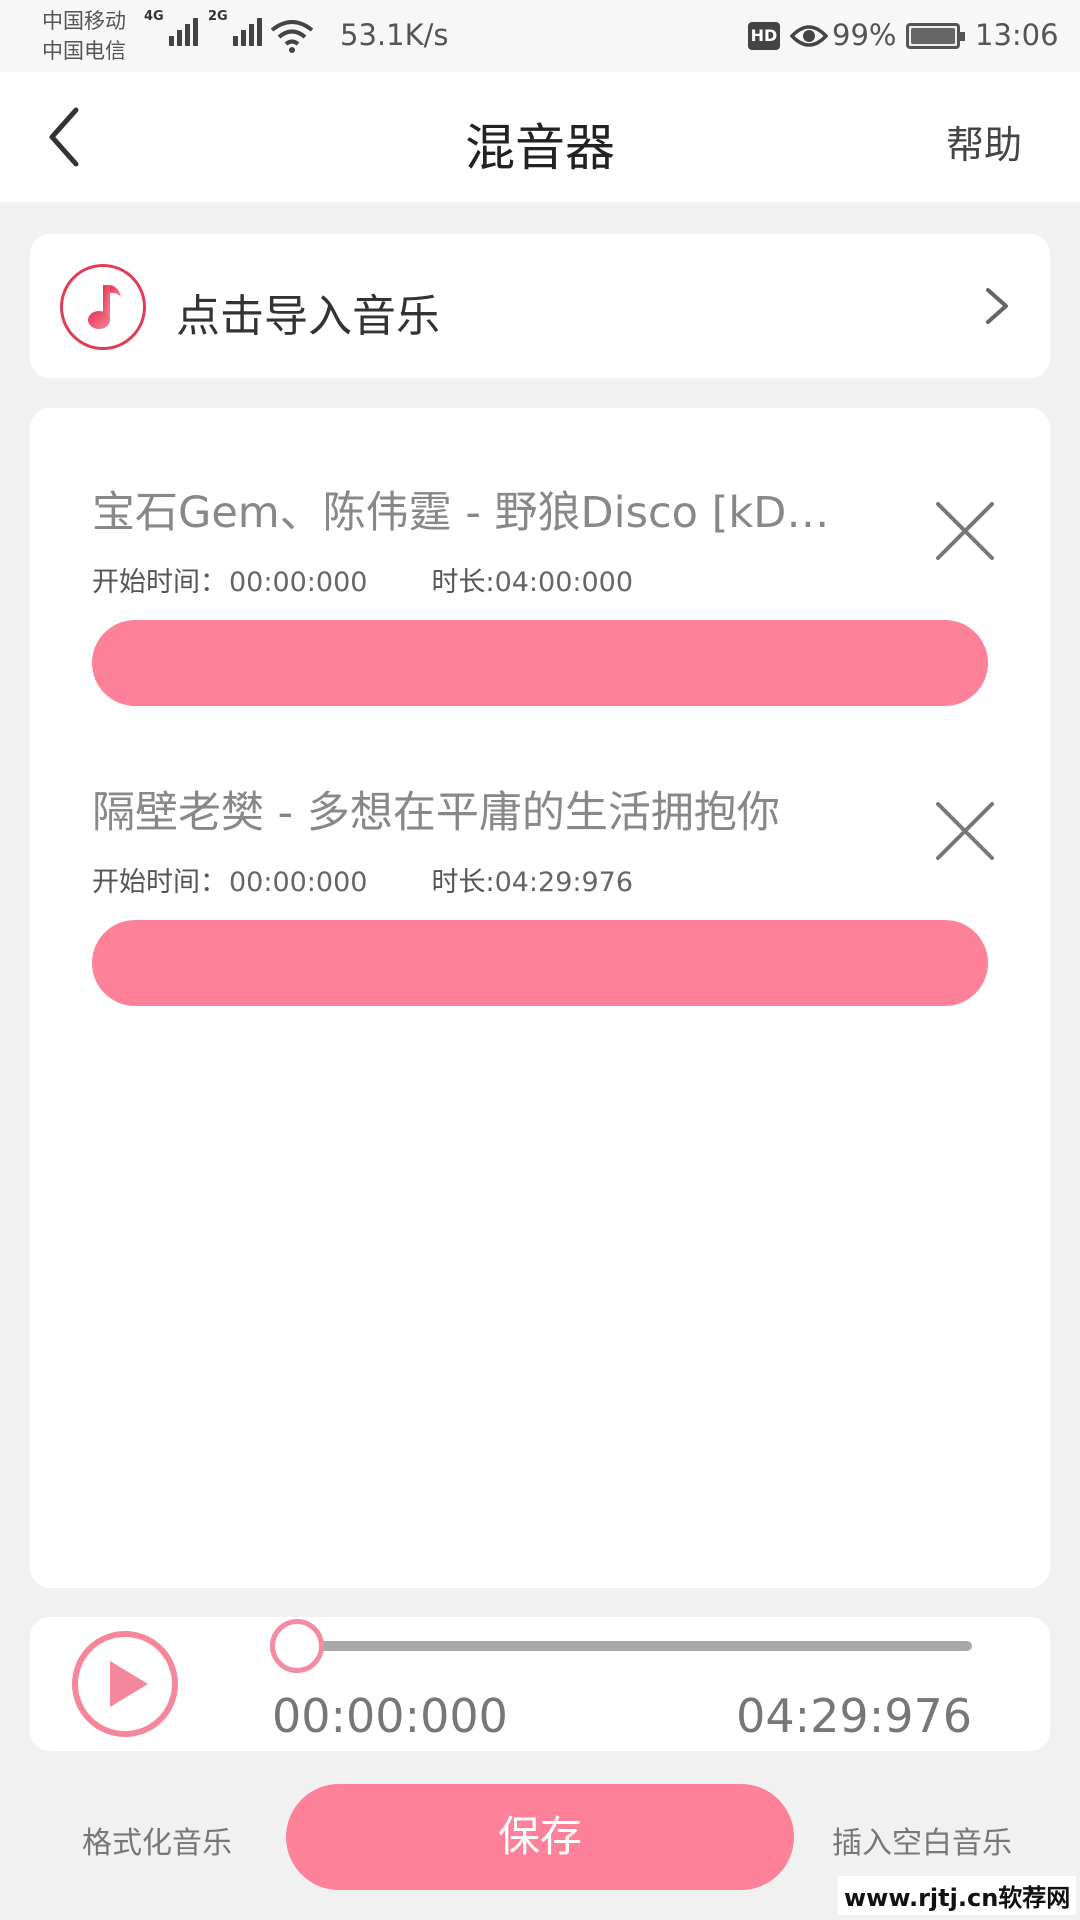 This screenshot has height=1920, width=1080. I want to click on format-music-button: 格式化音乐, so click(157, 1840).